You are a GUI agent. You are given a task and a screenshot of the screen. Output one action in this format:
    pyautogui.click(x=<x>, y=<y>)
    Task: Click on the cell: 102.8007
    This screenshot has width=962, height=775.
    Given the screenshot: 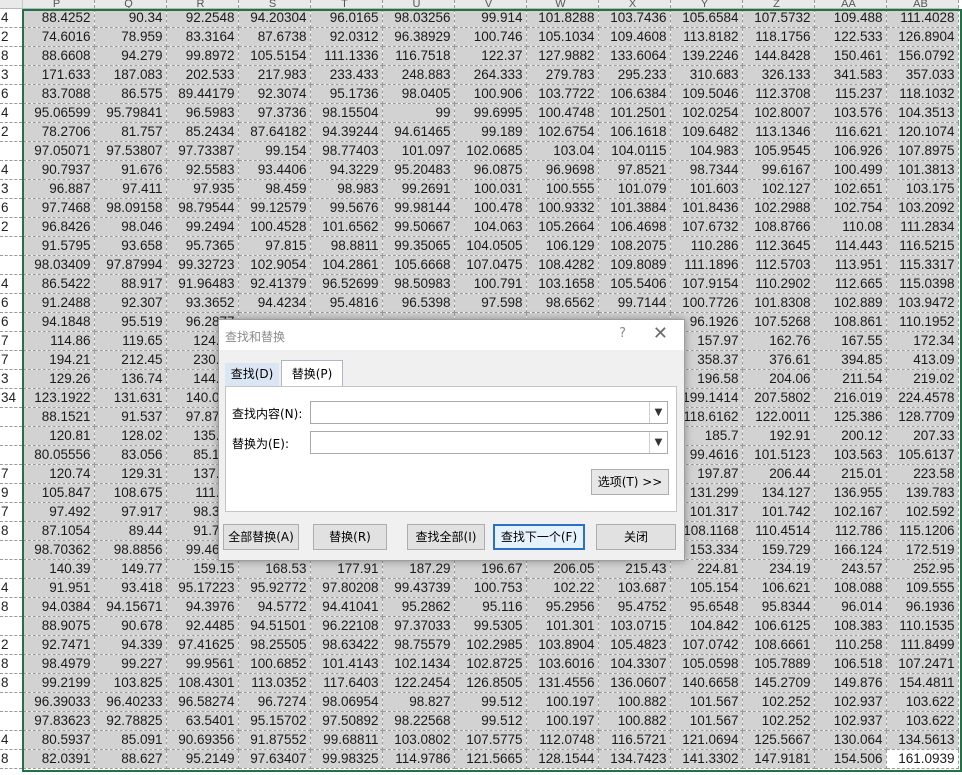 What is the action you would take?
    pyautogui.click(x=778, y=113)
    